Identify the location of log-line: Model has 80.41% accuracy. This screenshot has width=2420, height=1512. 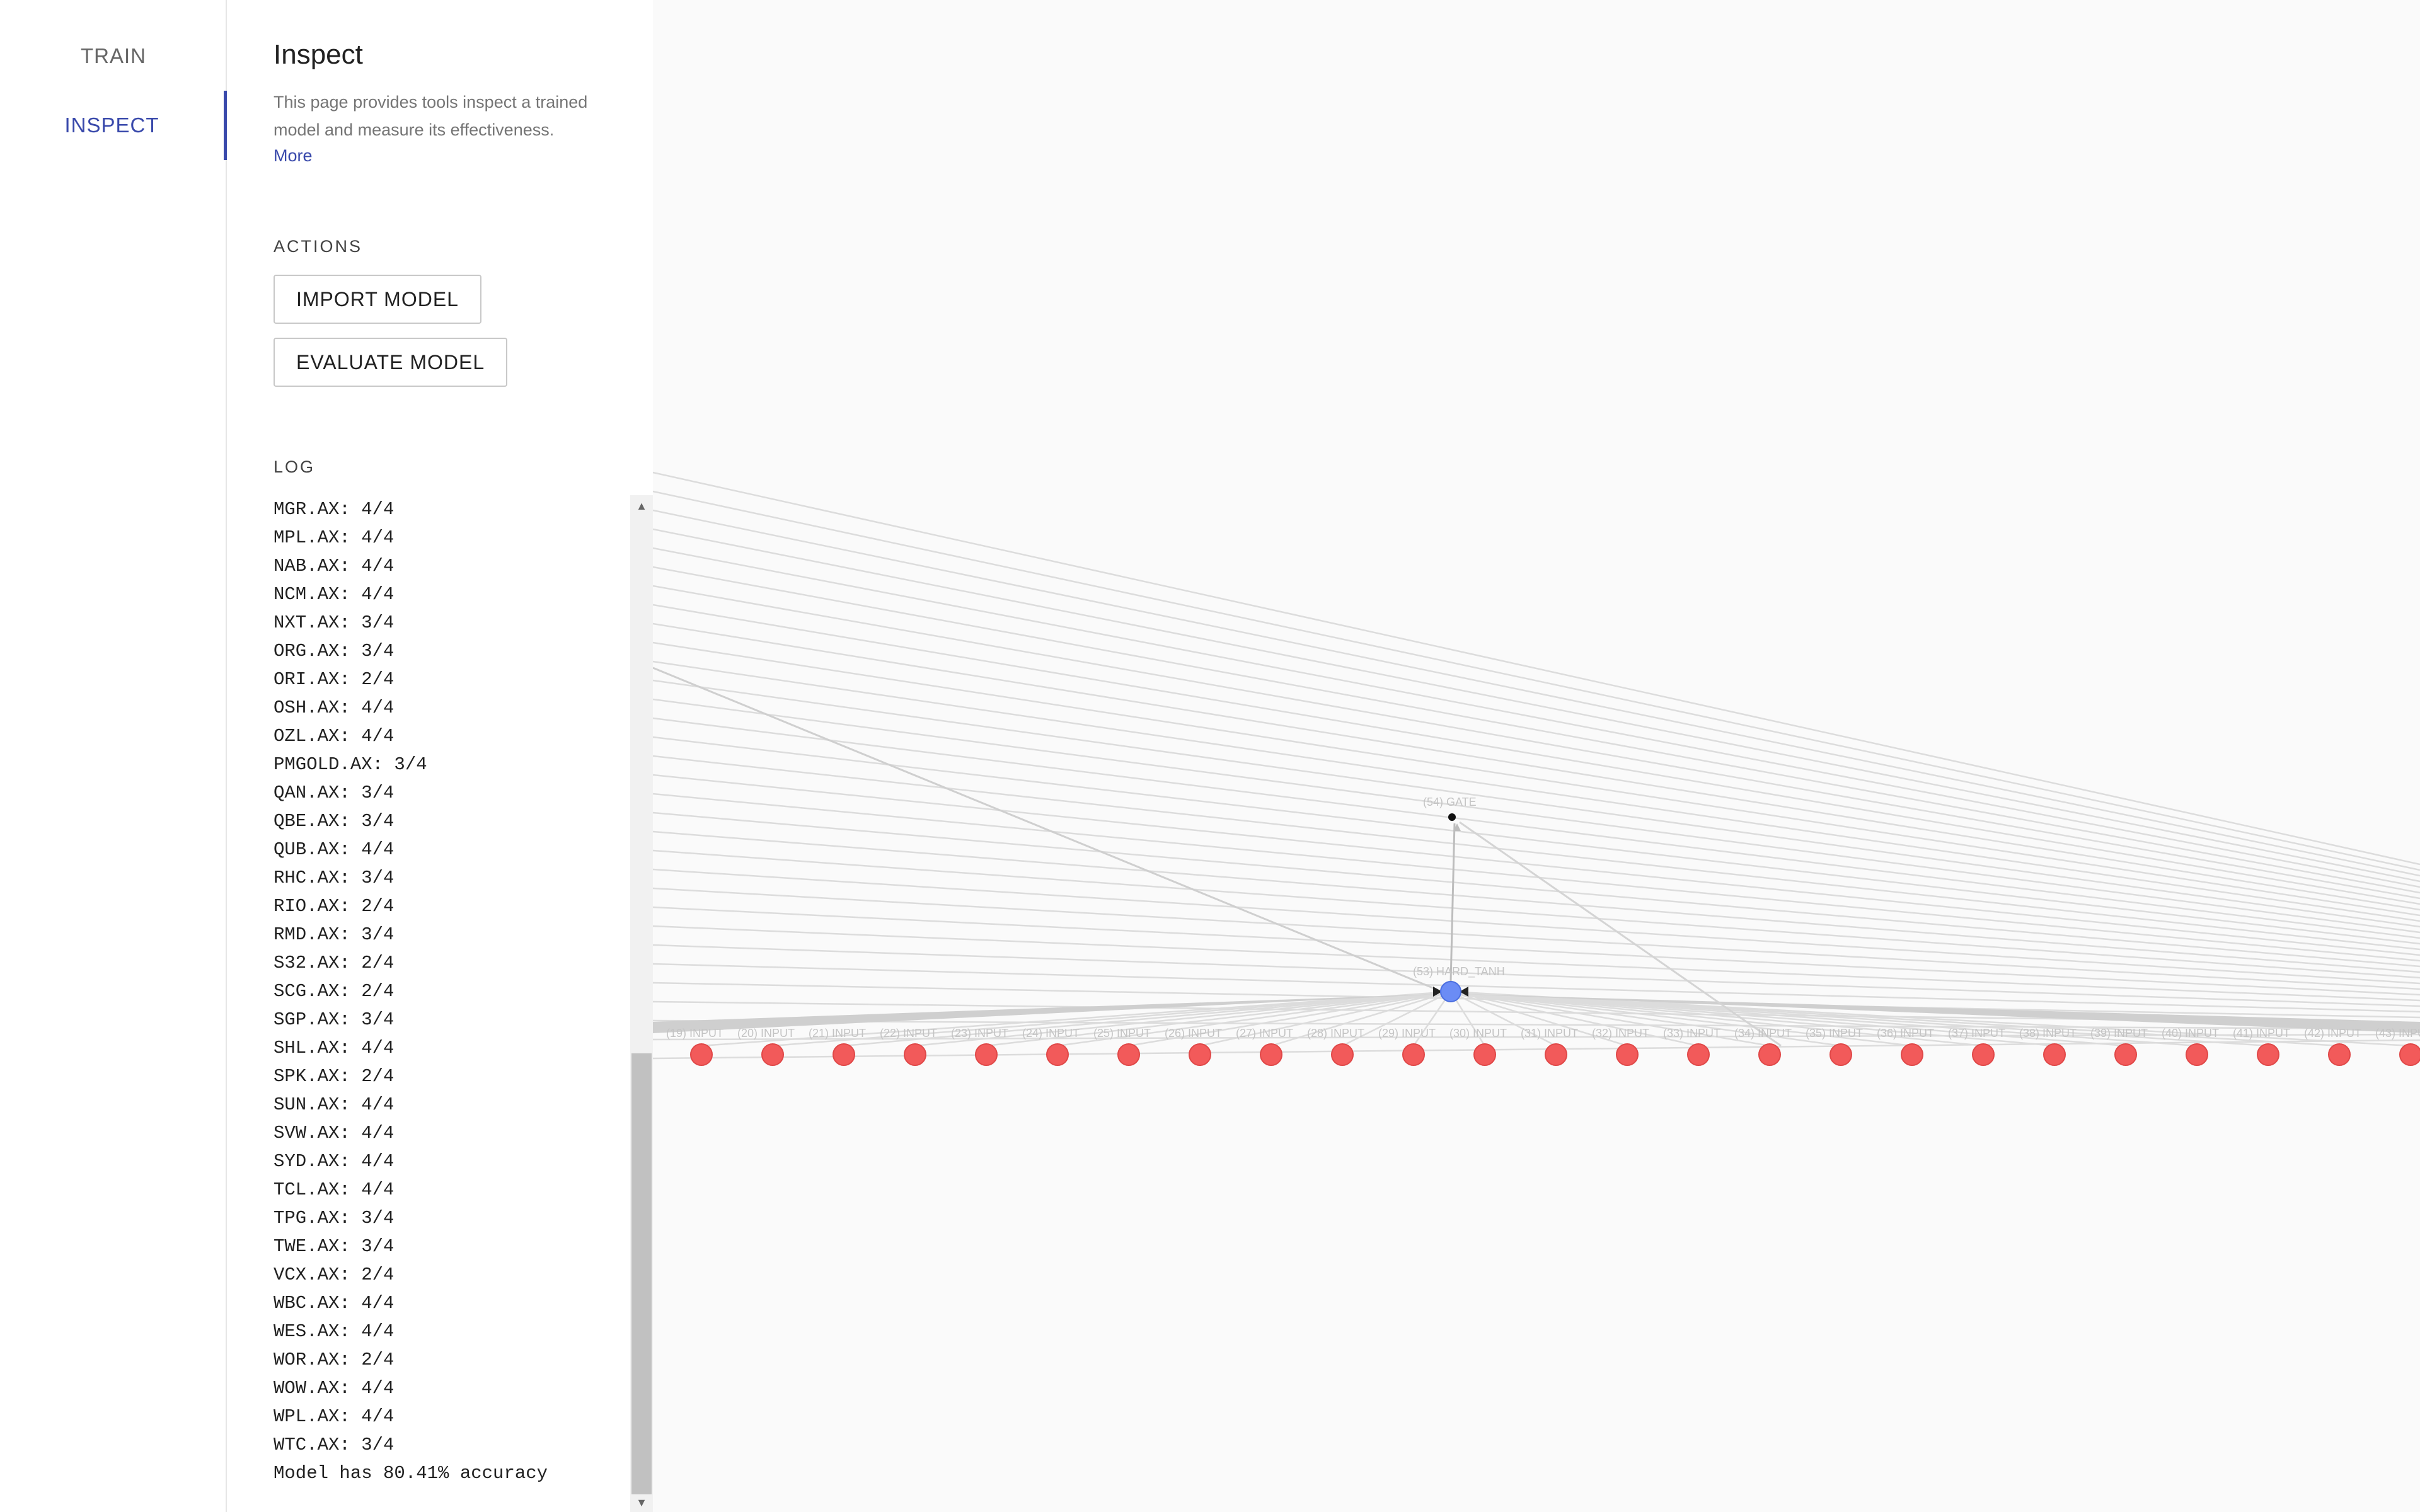
(411, 1473).